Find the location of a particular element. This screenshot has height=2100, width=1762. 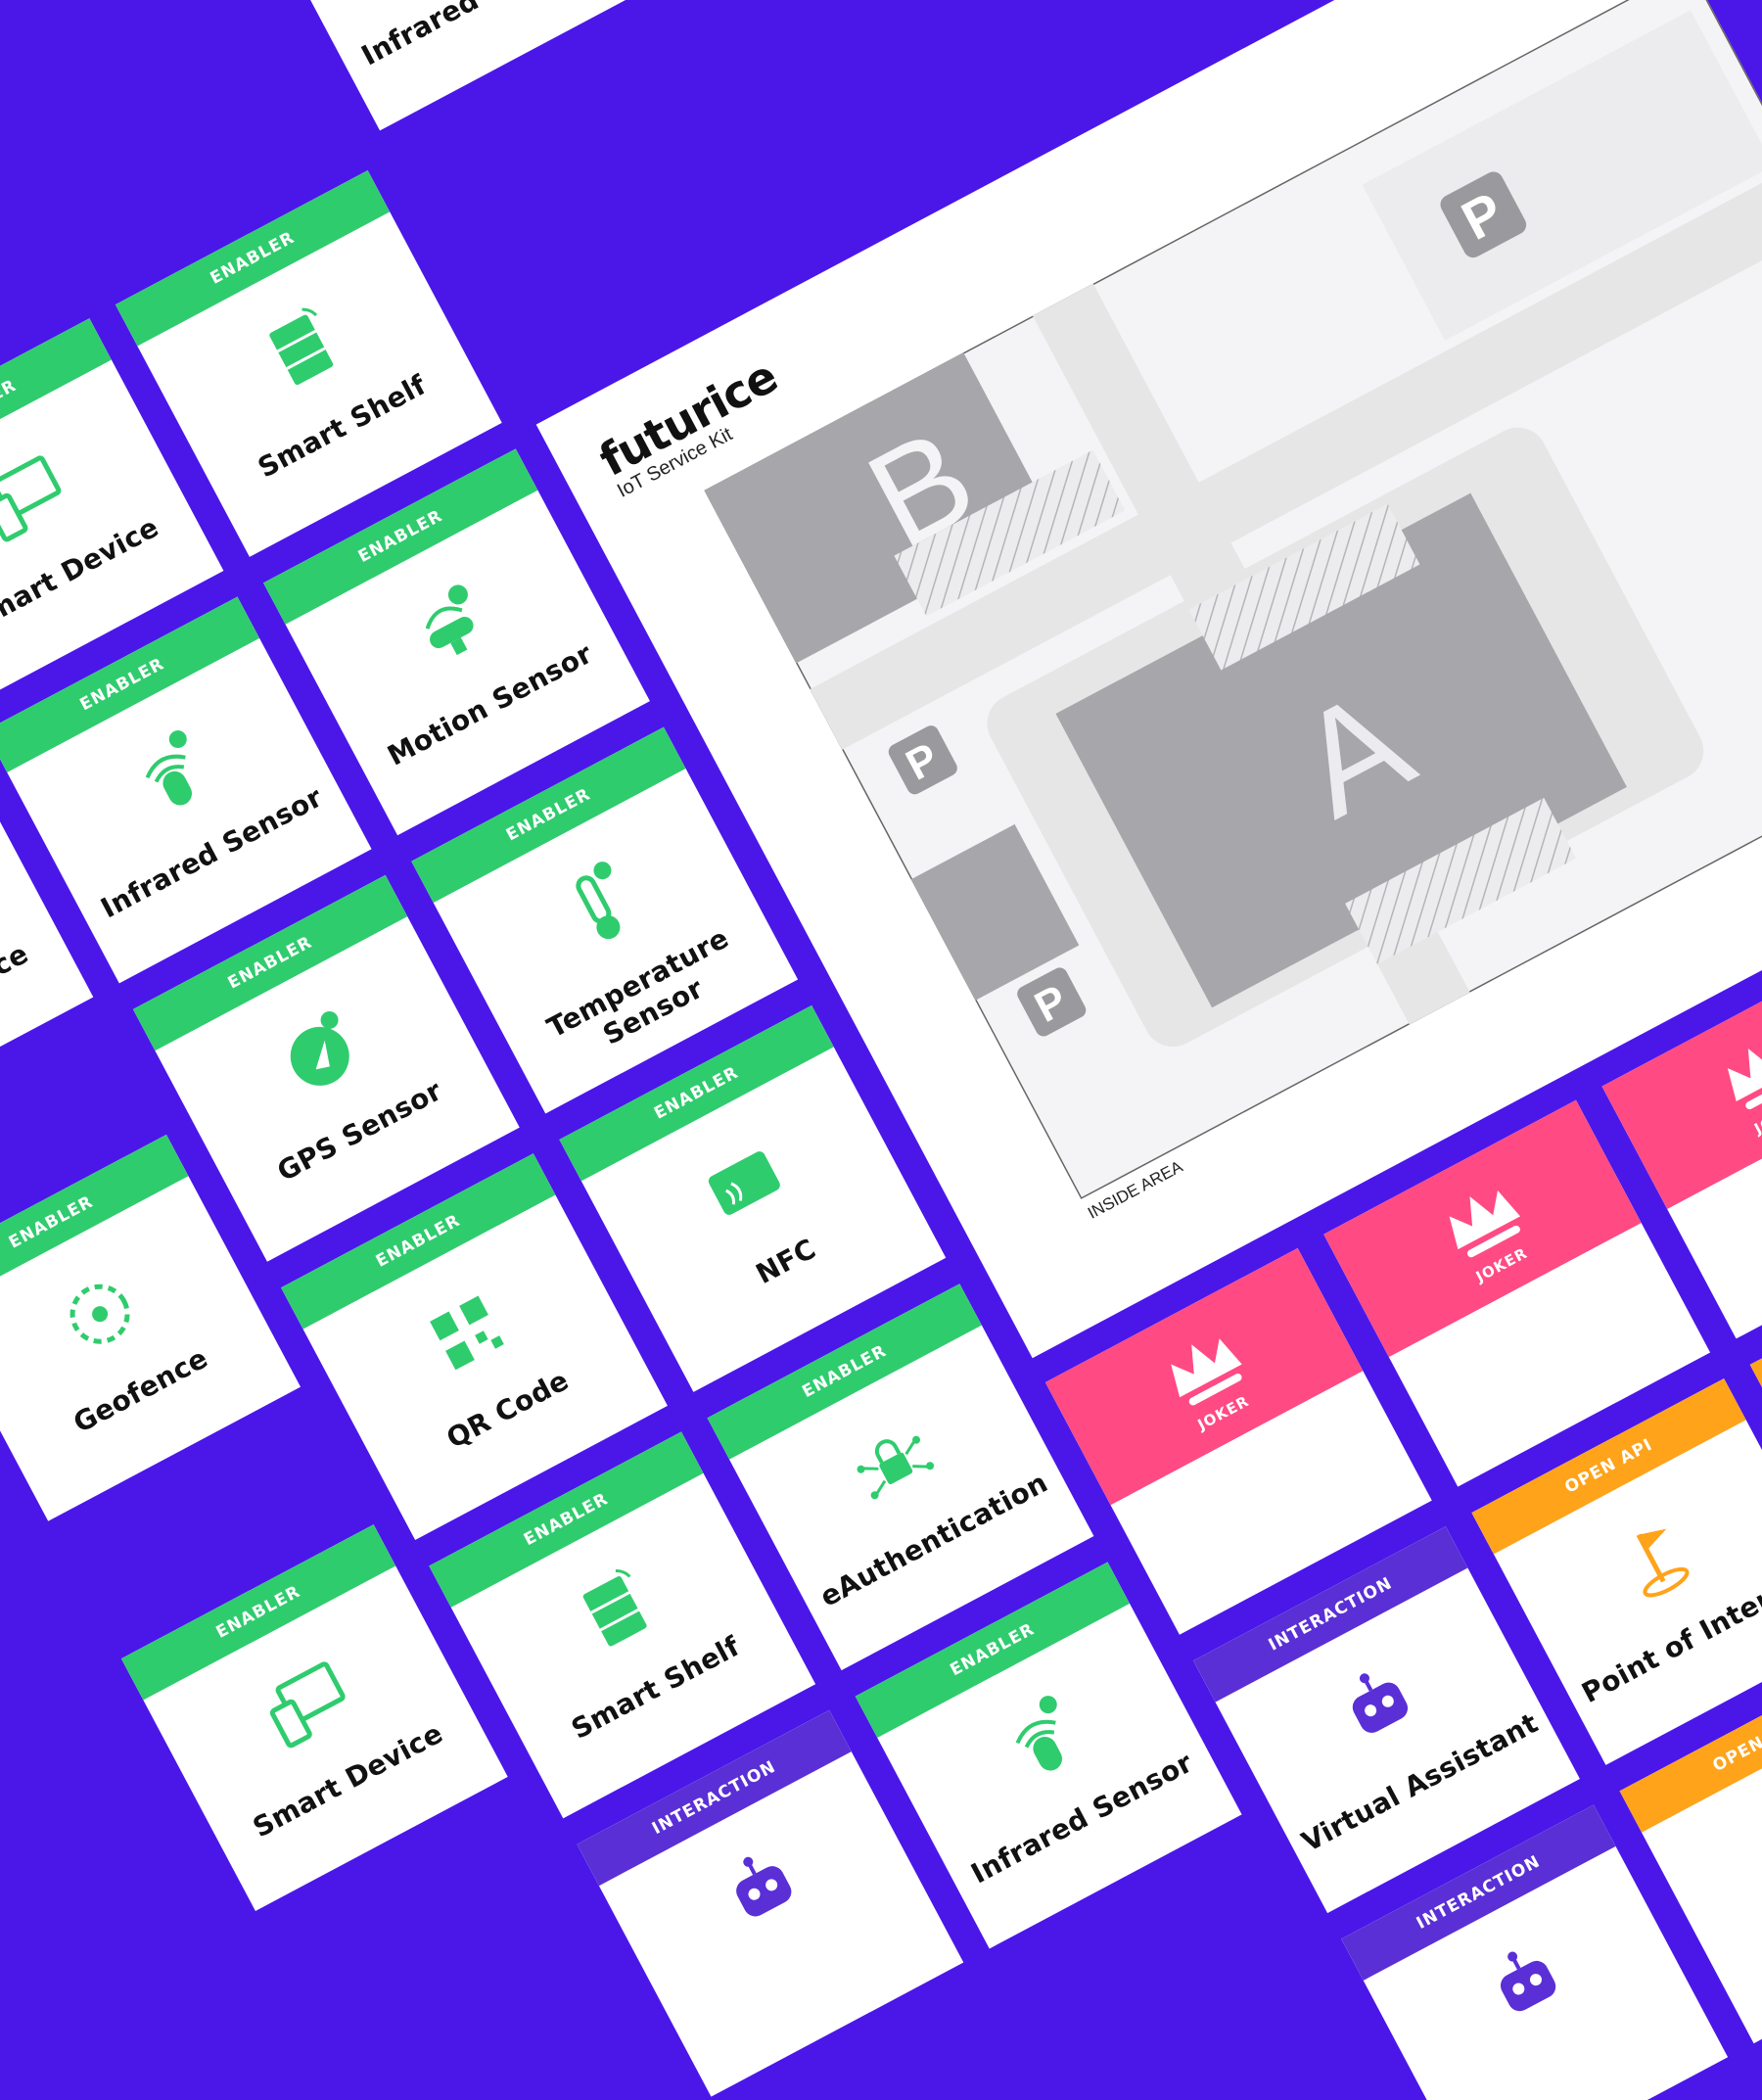

motion-sensor-icon is located at coordinates (449, 628).